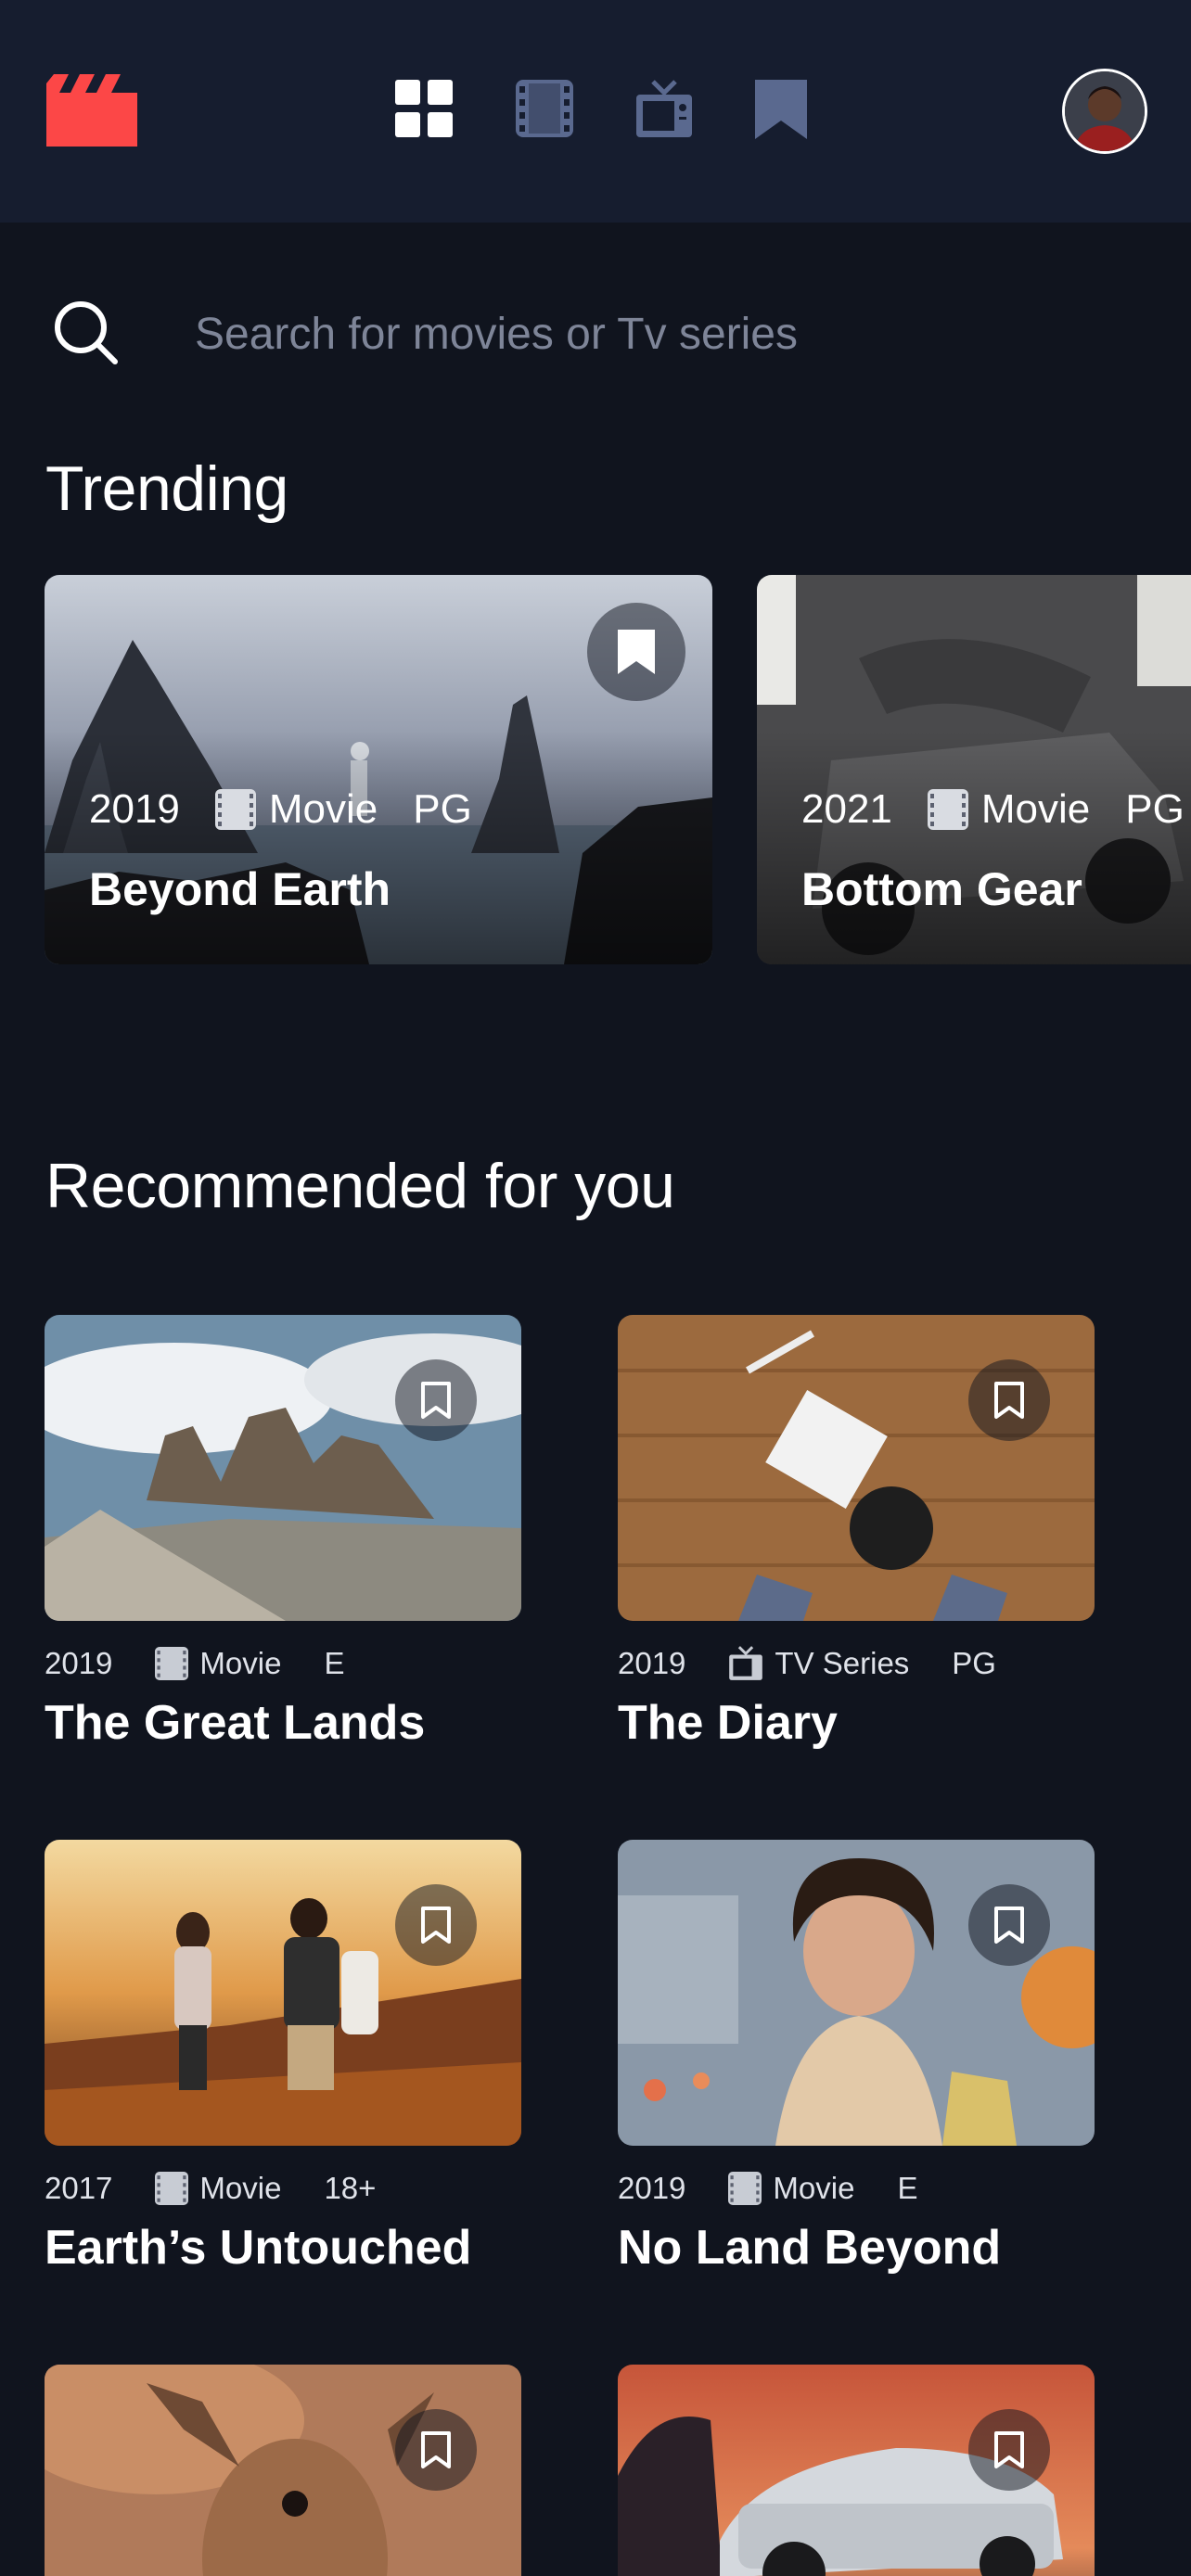 Image resolution: width=1191 pixels, height=2576 pixels. Describe the element at coordinates (781, 110) in the screenshot. I see `nav-bookmarks-icon` at that location.